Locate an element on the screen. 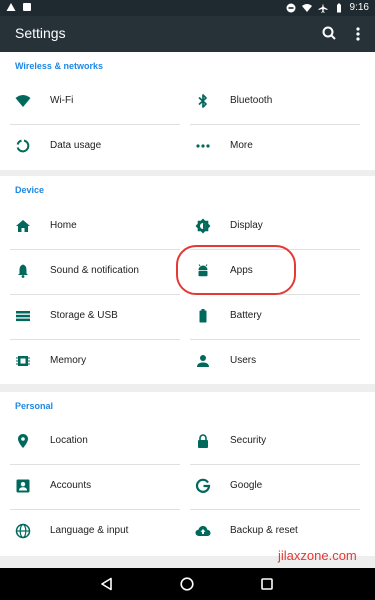  setting-label: Battery is located at coordinates (246, 315).